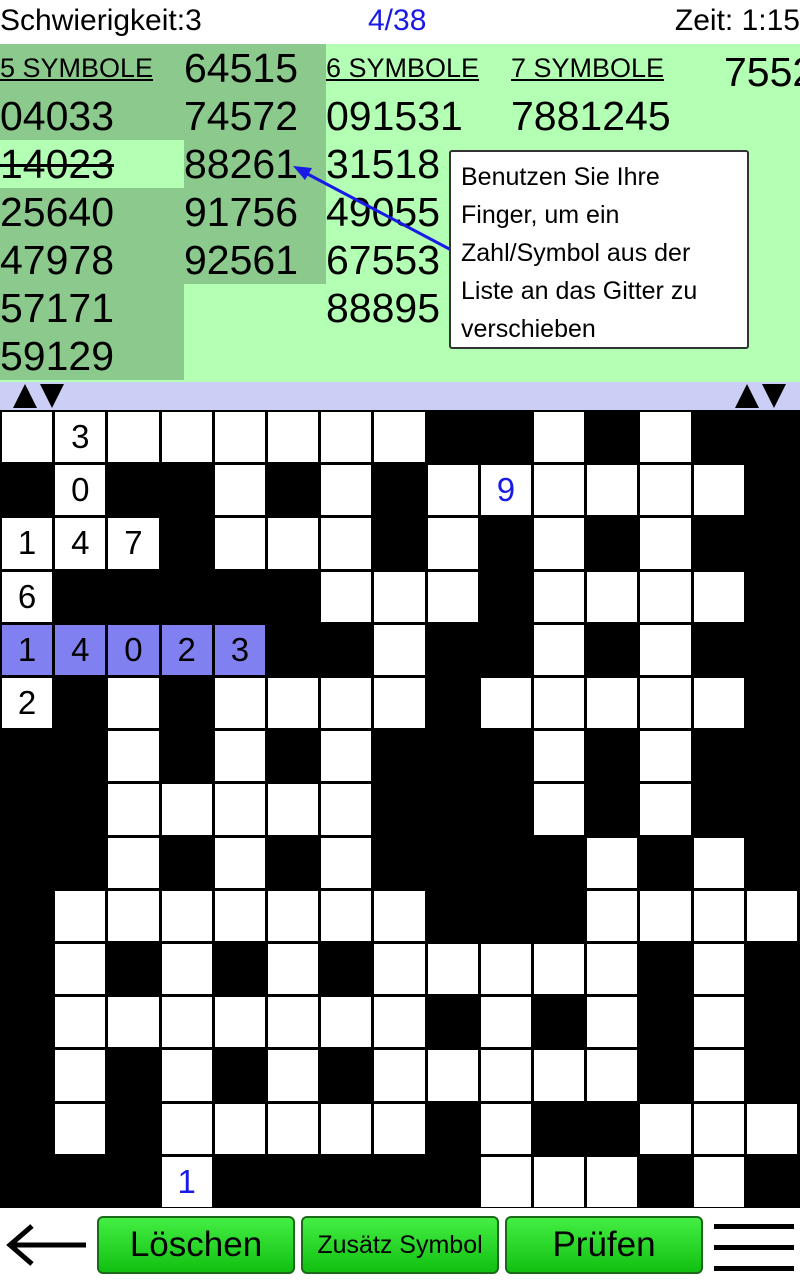 This screenshot has width=800, height=1280. I want to click on grid-cell: 6, so click(27, 596).